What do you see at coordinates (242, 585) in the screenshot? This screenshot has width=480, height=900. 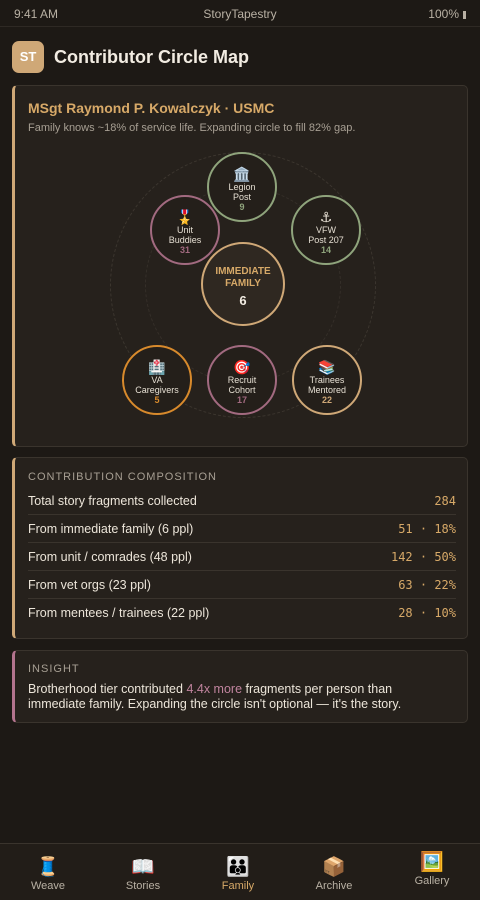 I see `composition-row: From vet orgs (23 ppl) 63 · 22%` at bounding box center [242, 585].